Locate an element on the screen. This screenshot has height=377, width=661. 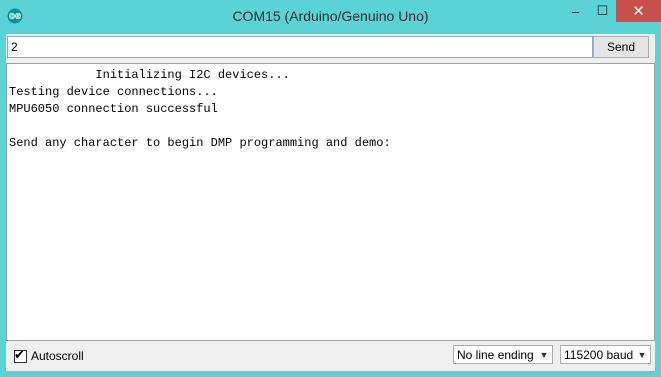
line-ending-select: No line ending ▼ is located at coordinates (503, 354).